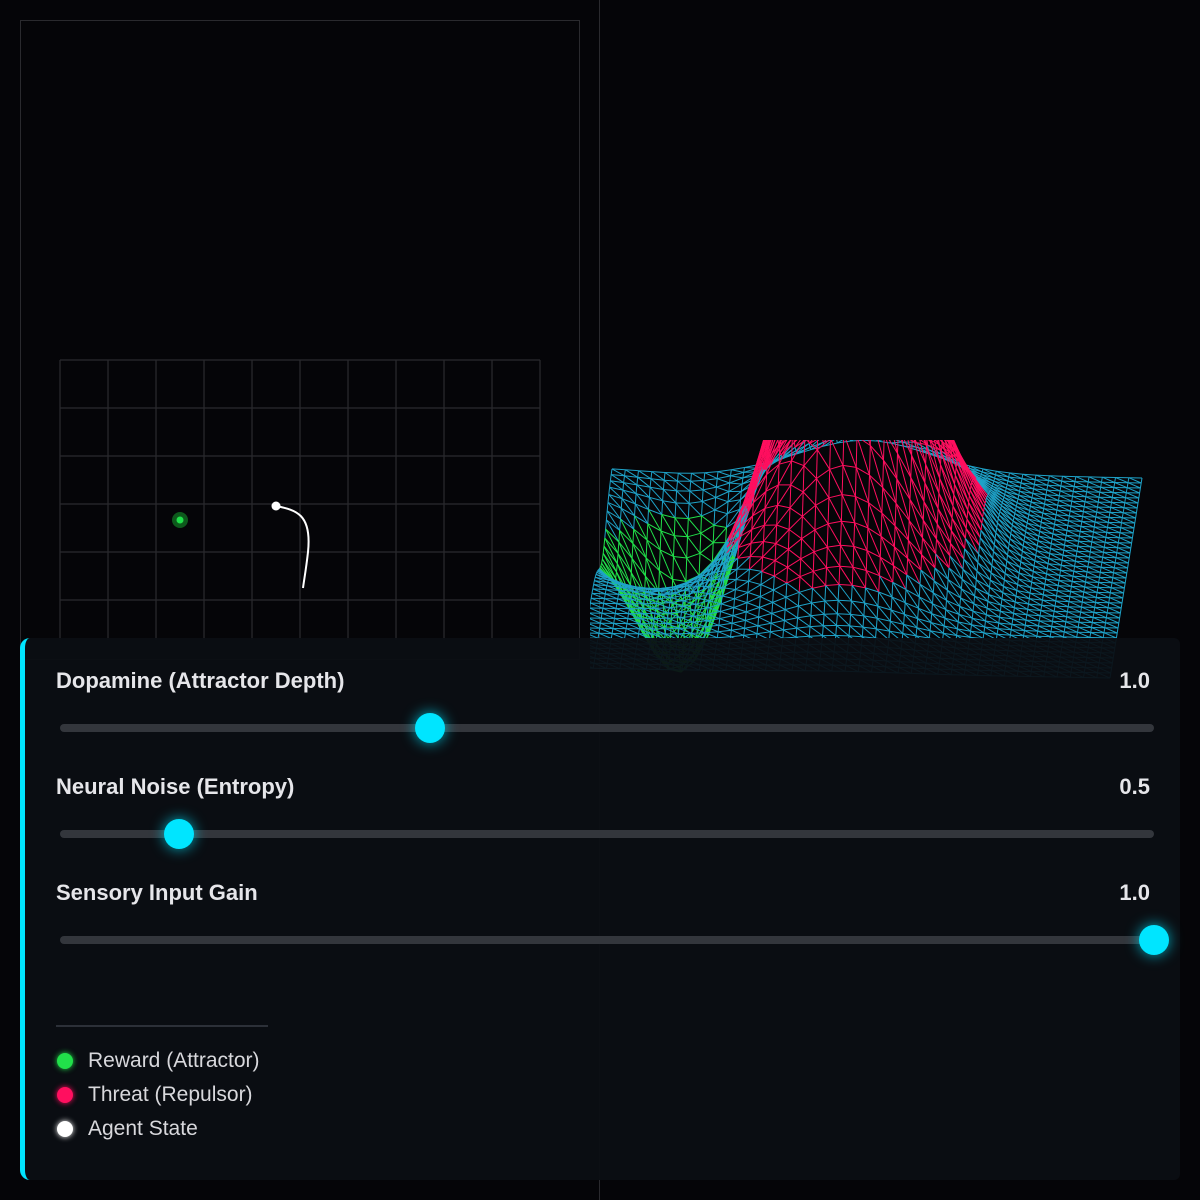 The height and width of the screenshot is (1200, 1200). Describe the element at coordinates (179, 834) in the screenshot. I see `noise-slider-thumb` at that location.